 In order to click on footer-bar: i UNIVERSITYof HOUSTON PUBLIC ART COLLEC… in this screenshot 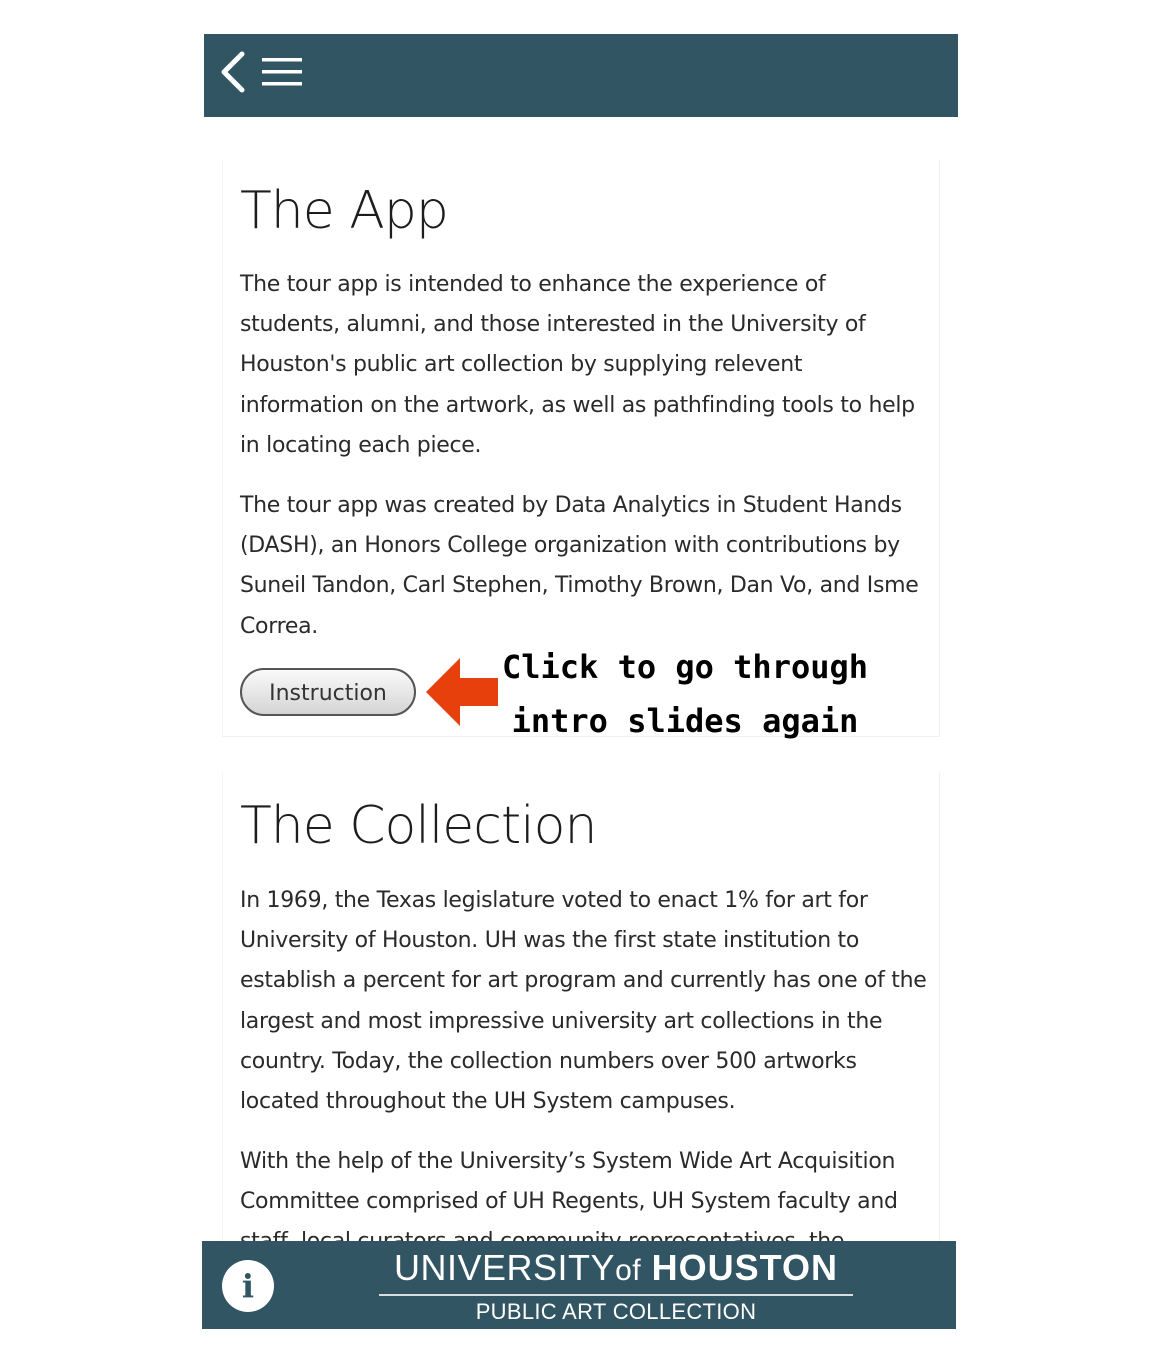, I will do `click(579, 1285)`.